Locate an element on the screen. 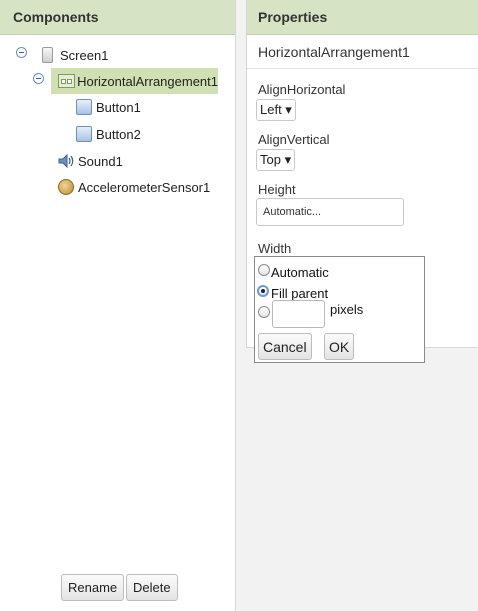 This screenshot has width=478, height=611. width-label: Width is located at coordinates (275, 248).